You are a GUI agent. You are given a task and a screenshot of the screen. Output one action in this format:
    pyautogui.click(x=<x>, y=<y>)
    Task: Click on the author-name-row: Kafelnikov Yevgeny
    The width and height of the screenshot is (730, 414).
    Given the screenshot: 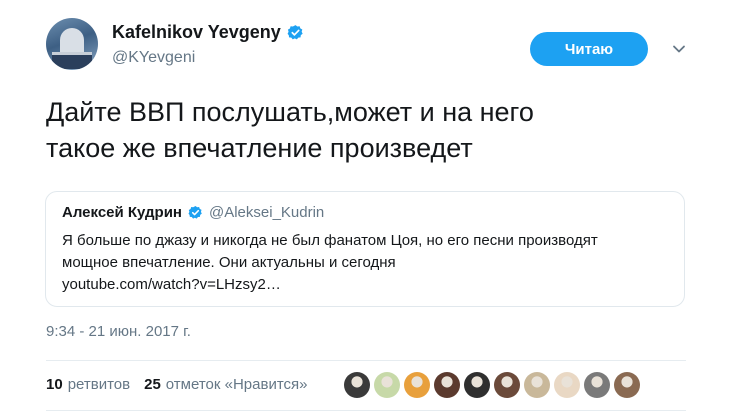 What is the action you would take?
    pyautogui.click(x=208, y=32)
    